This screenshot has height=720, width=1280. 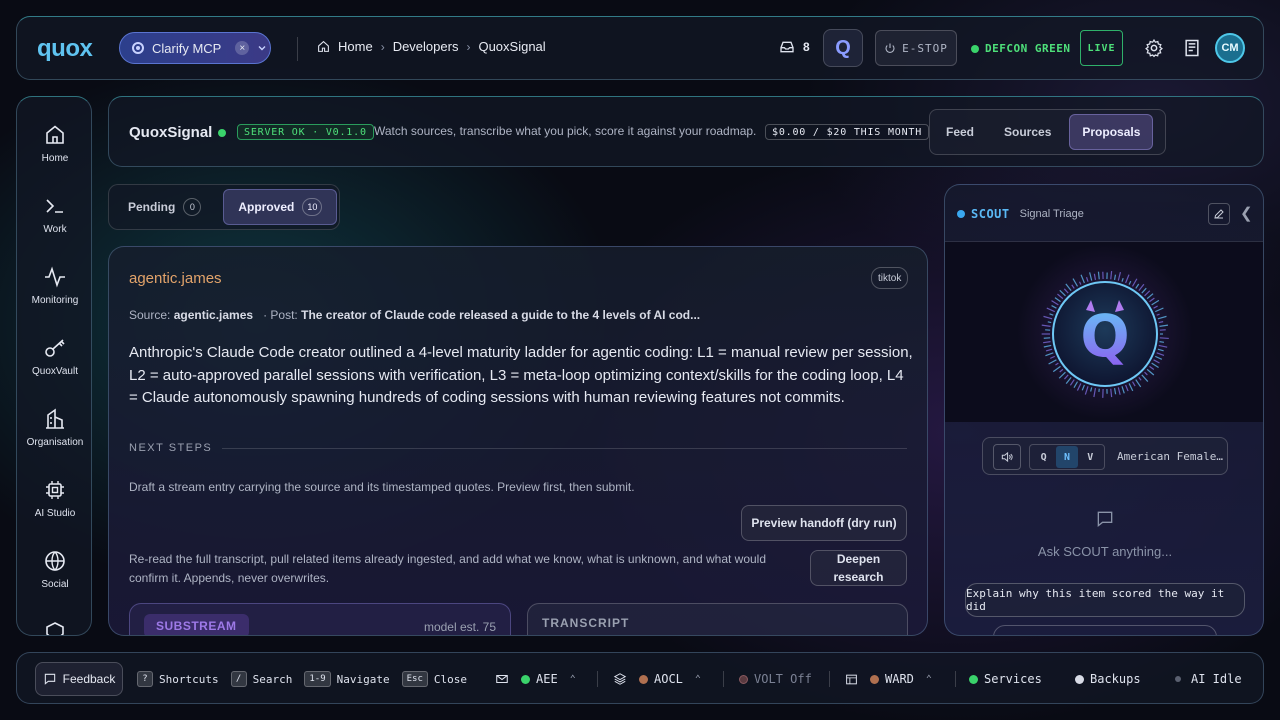 What do you see at coordinates (55, 442) in the screenshot?
I see `sidebar-item-label: Organisation` at bounding box center [55, 442].